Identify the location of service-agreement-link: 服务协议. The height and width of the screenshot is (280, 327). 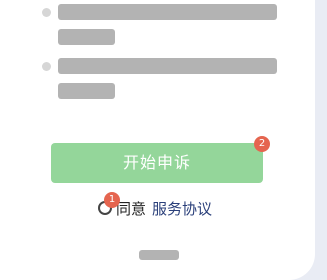
(182, 208).